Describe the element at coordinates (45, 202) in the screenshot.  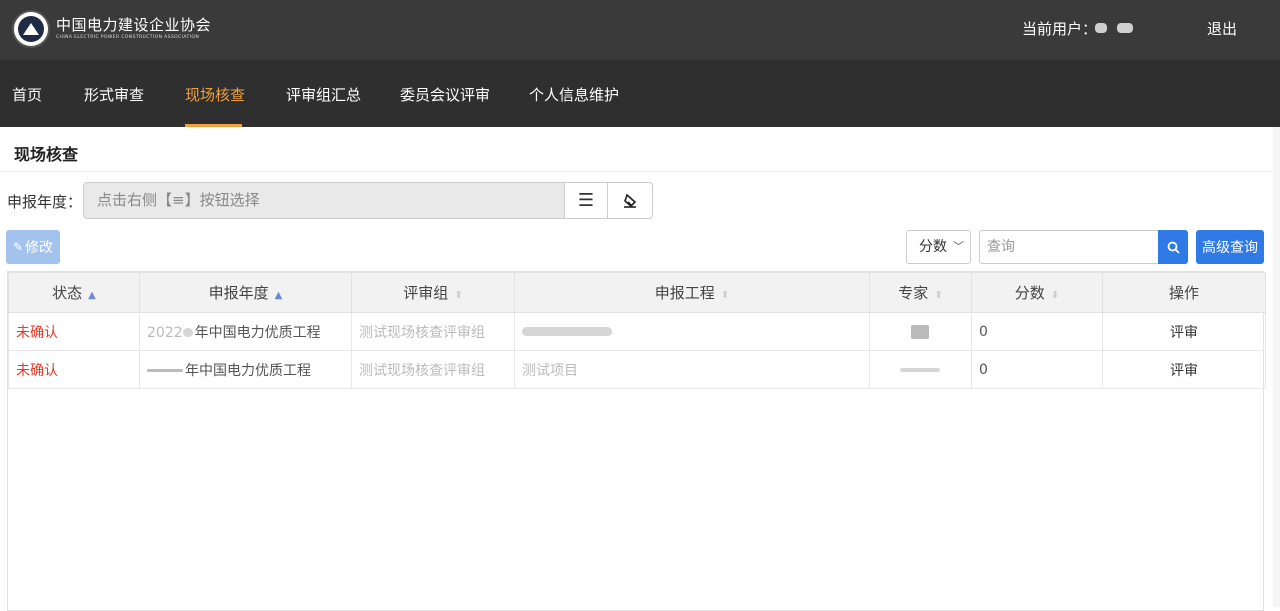
I see `year-label: 申报年度：` at that location.